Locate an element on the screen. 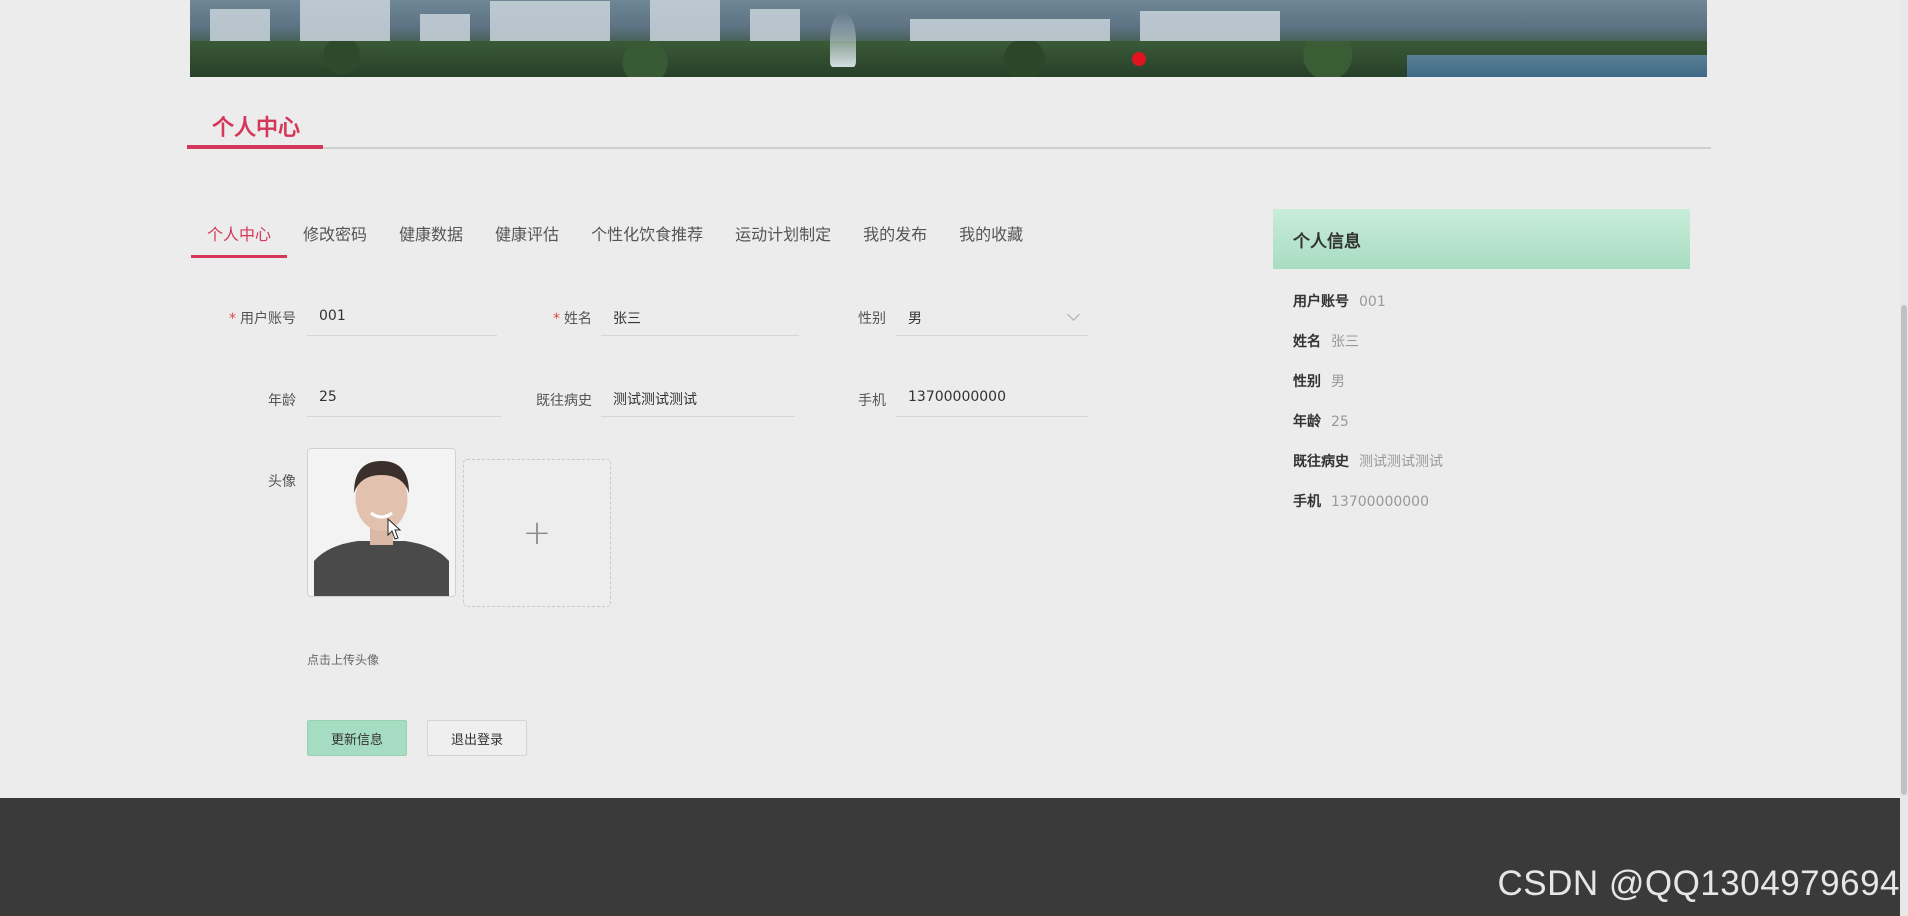 This screenshot has width=1908, height=916. history-label: 既往病史 is located at coordinates (564, 401).